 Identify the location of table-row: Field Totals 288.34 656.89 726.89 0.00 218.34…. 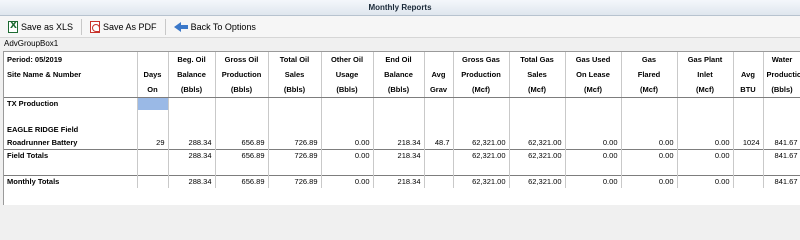
(402, 155).